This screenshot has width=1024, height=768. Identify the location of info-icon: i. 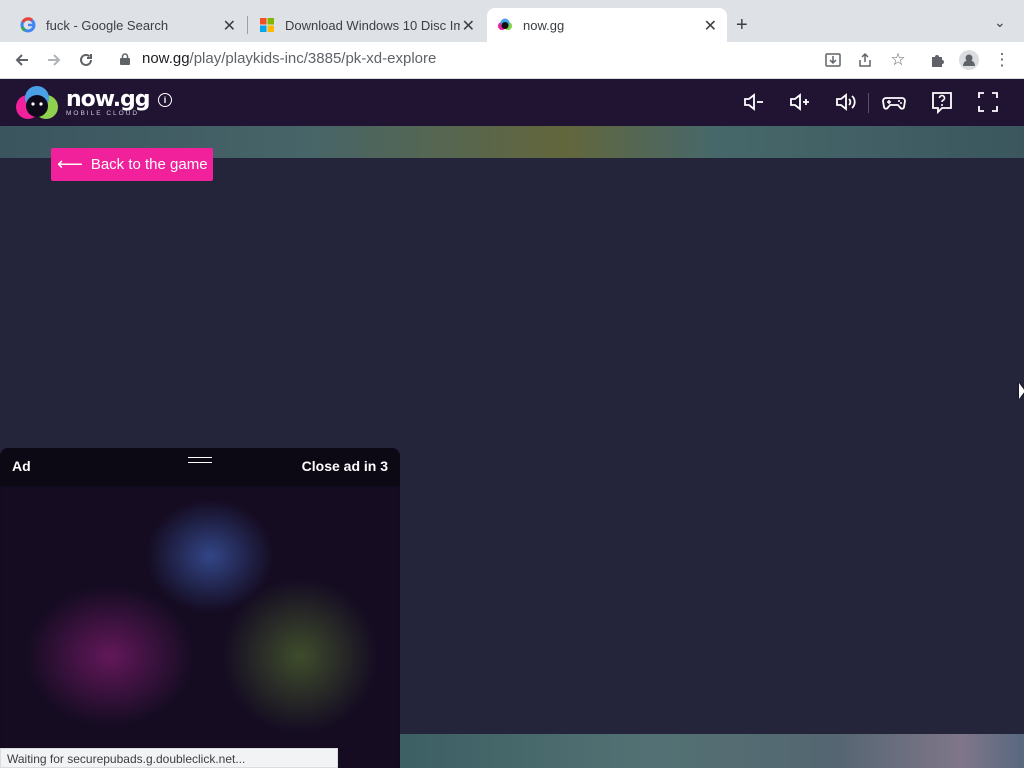
(165, 100).